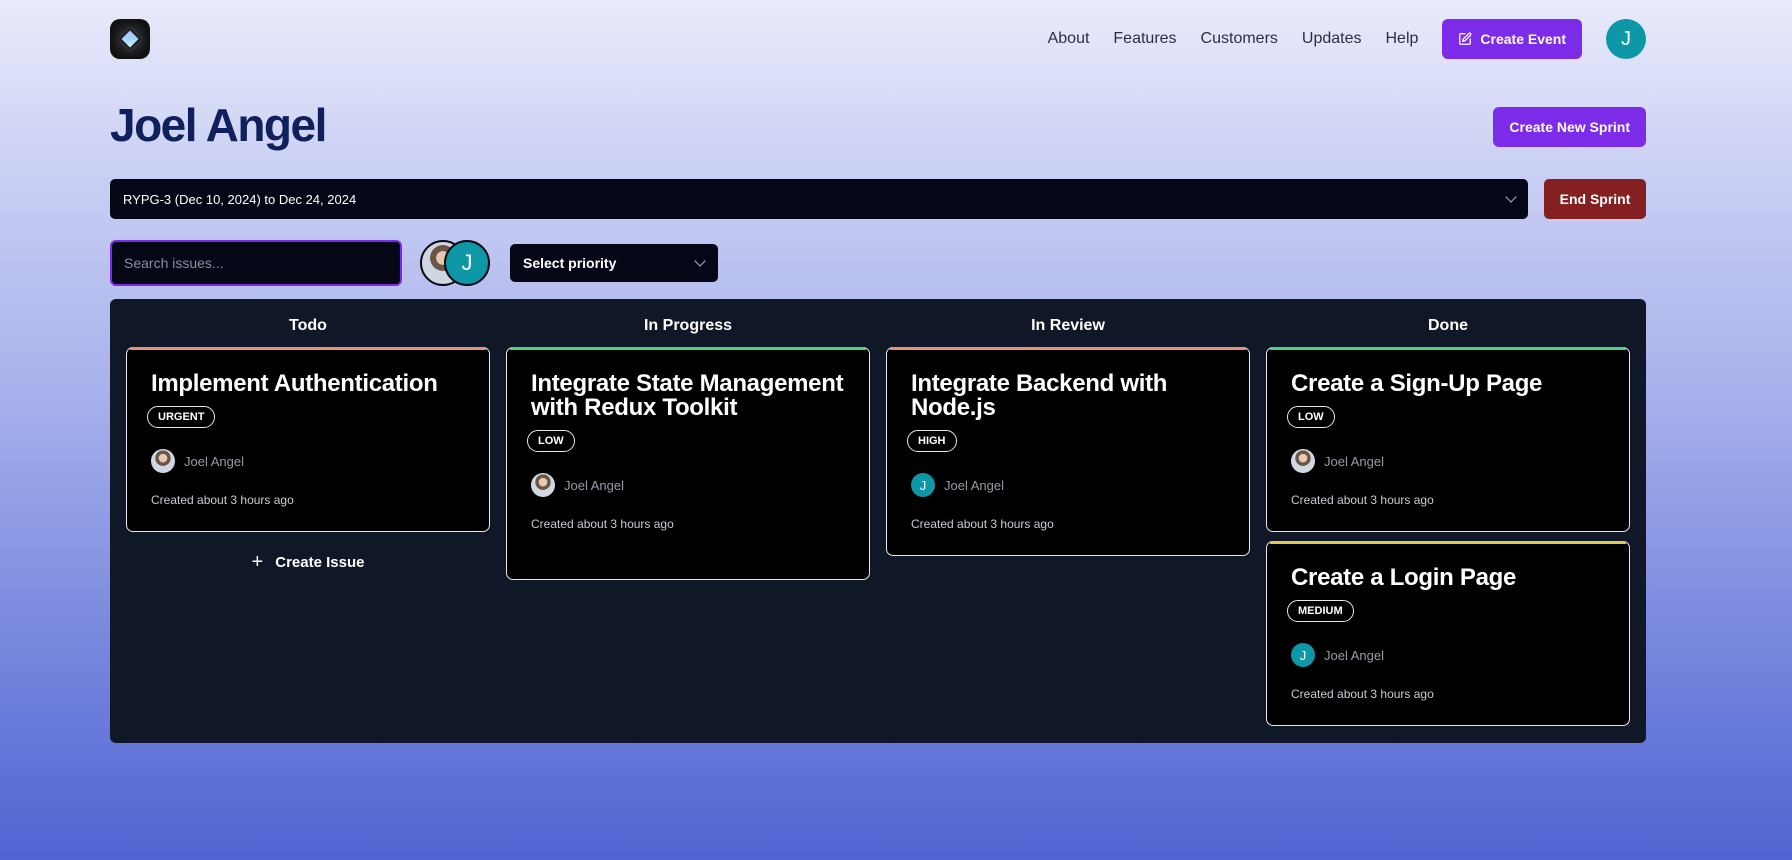 This screenshot has height=860, width=1792. What do you see at coordinates (1569, 127) in the screenshot?
I see `create-new-sprint-button: Create New Sprint` at bounding box center [1569, 127].